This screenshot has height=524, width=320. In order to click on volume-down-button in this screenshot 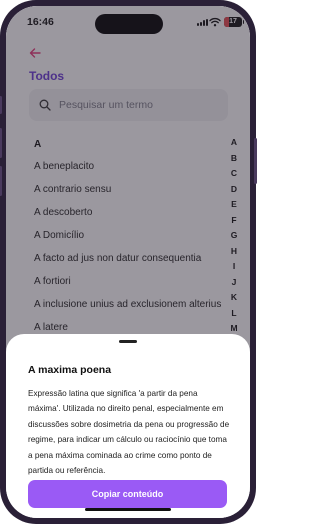, I will do `click(1, 181)`.